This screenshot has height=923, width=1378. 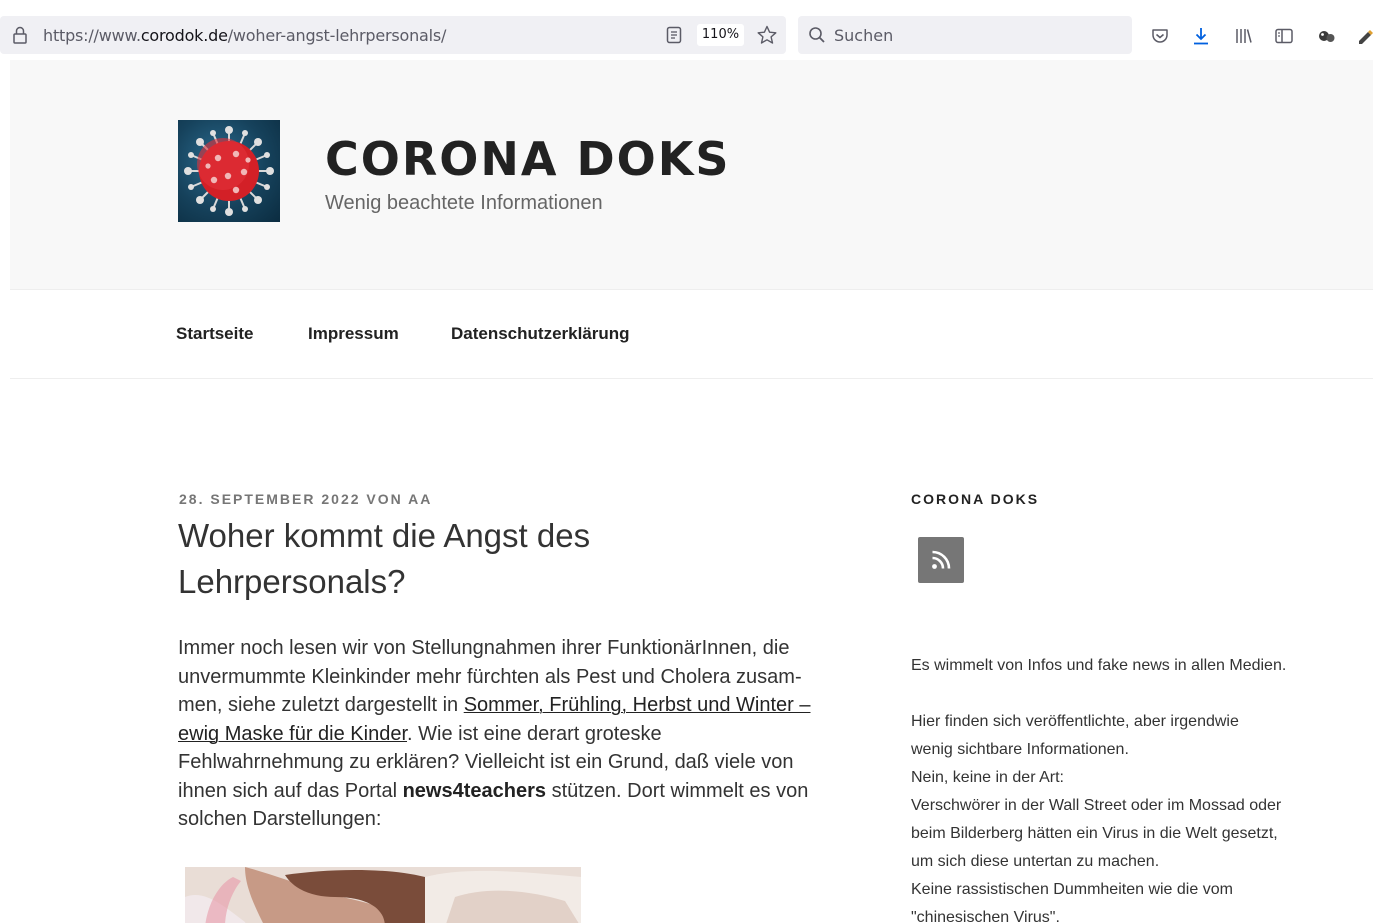 I want to click on zoom-level-button: 110%, so click(x=720, y=35).